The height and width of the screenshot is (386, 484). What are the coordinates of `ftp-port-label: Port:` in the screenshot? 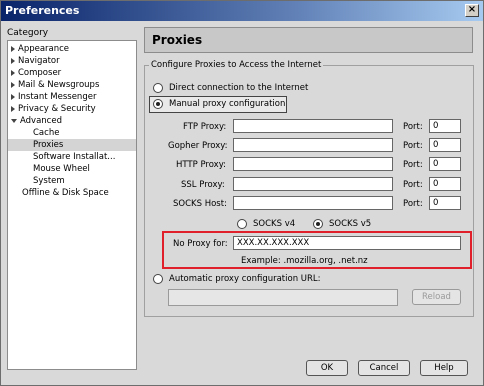 It's located at (413, 127).